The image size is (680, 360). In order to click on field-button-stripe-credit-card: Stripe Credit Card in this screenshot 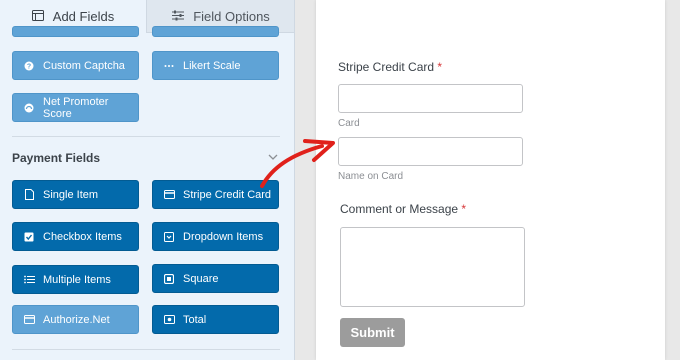, I will do `click(215, 194)`.